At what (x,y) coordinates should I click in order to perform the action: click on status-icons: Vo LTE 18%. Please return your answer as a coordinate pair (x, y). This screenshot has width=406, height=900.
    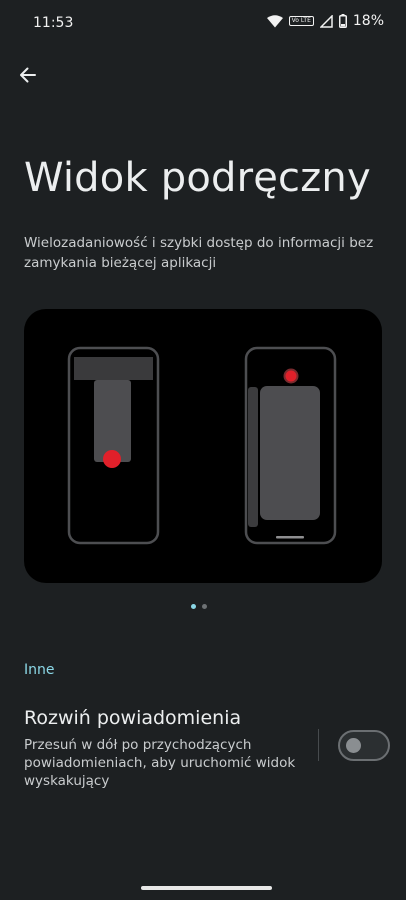
    Looking at the image, I should click on (325, 21).